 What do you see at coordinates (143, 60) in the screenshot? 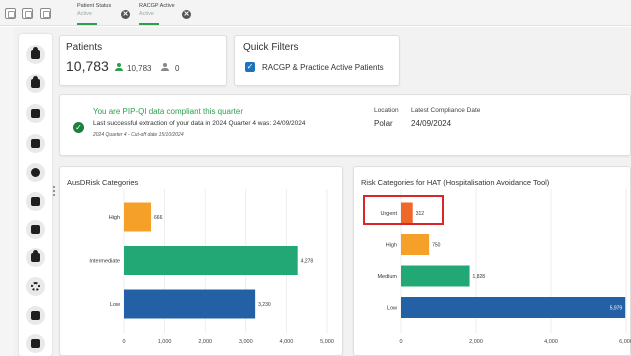
I see `patients-card: Patients 10,783 10,783 0` at bounding box center [143, 60].